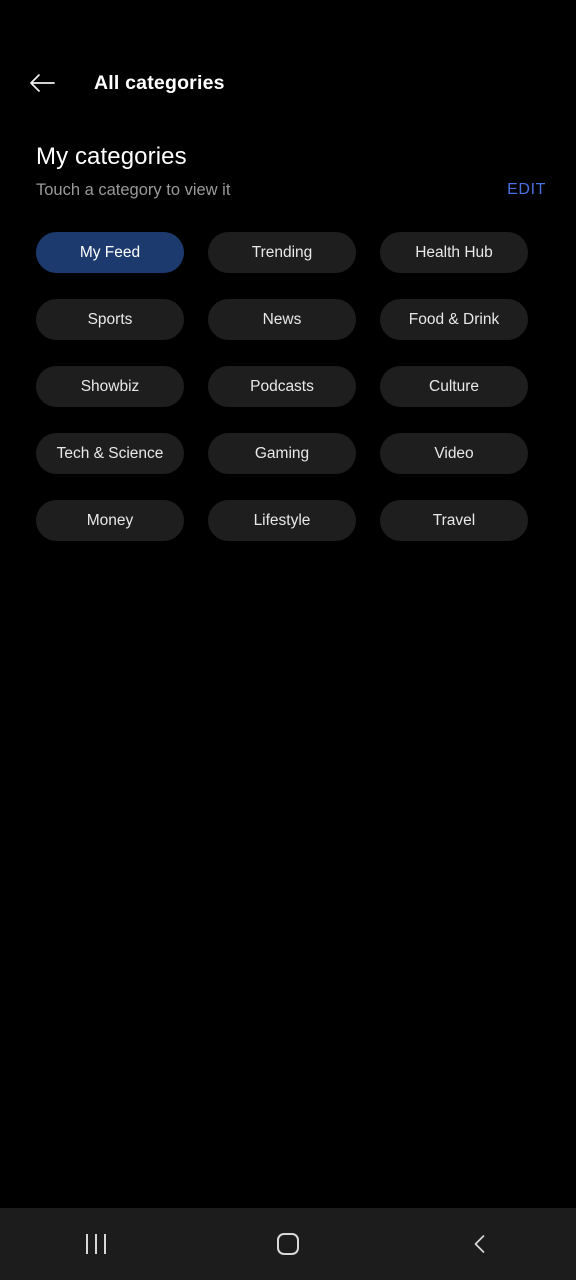 The width and height of the screenshot is (576, 1280). What do you see at coordinates (454, 386) in the screenshot?
I see `category-chip: Culture` at bounding box center [454, 386].